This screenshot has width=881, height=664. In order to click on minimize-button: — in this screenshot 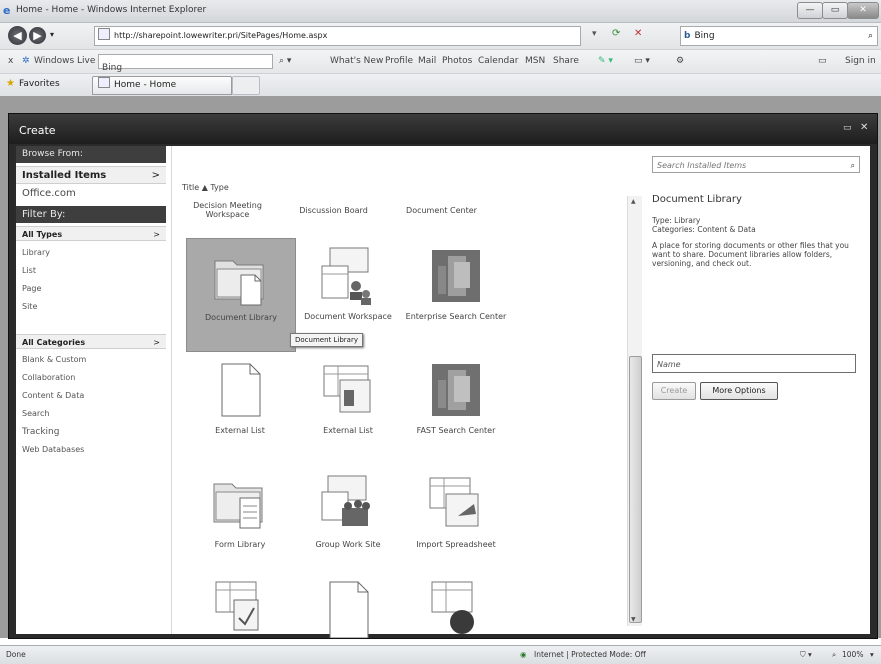, I will do `click(810, 10)`.